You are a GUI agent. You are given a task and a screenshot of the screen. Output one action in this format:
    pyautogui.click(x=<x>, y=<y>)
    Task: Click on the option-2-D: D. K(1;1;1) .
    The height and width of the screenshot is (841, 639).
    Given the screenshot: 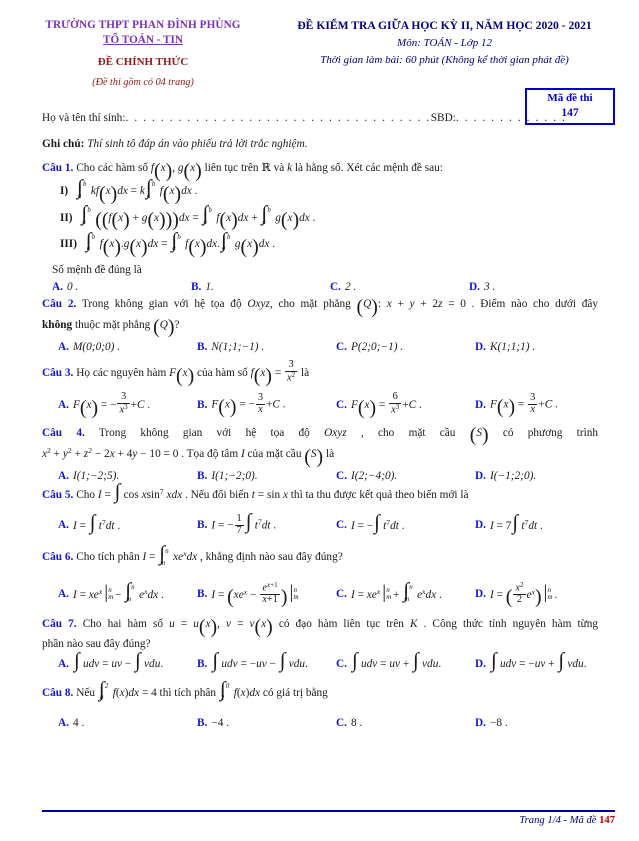 What is the action you would take?
    pyautogui.click(x=528, y=346)
    